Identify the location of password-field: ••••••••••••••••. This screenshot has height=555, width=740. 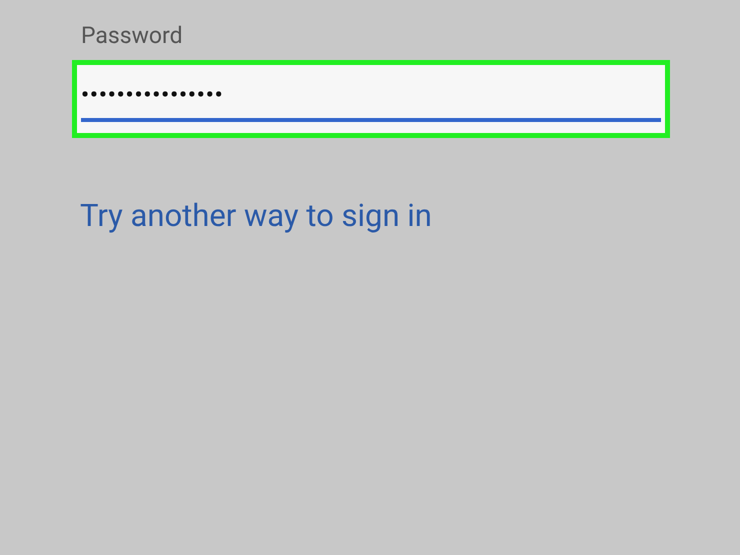
(371, 99).